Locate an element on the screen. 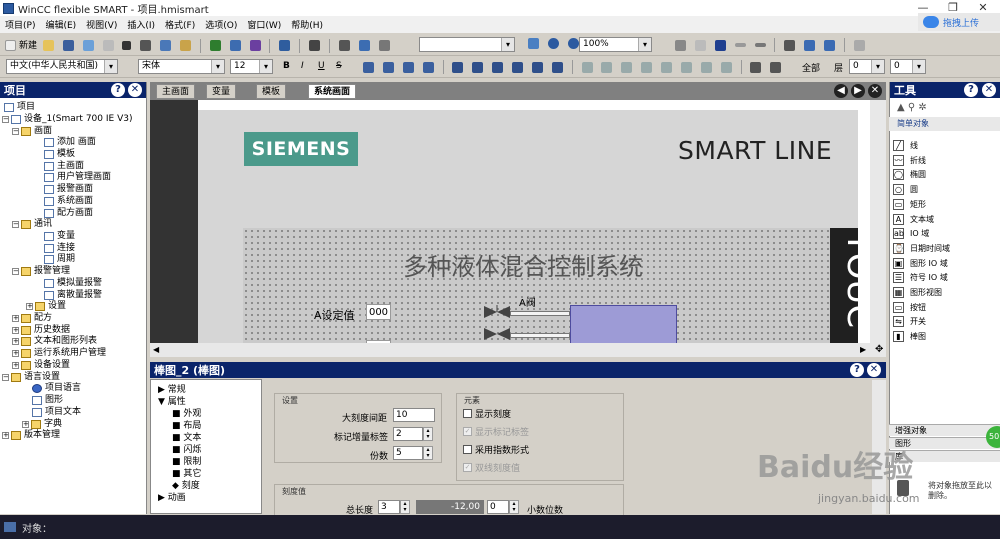 The height and width of the screenshot is (539, 1000). section-enhanced: 增强对象 is located at coordinates (944, 430).